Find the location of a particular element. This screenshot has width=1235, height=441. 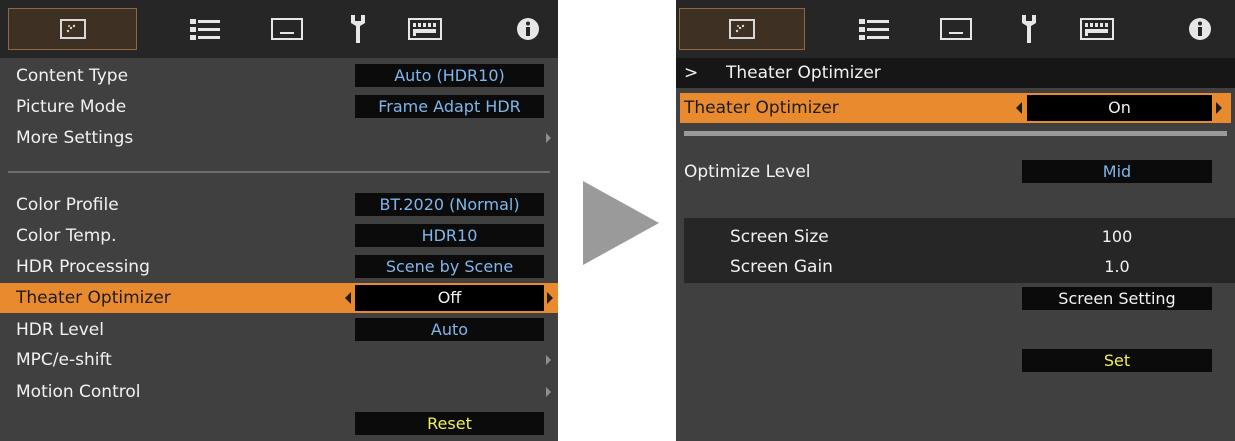

menu-row-theater-optimizer: Theater Optimizer Off is located at coordinates (279, 298).